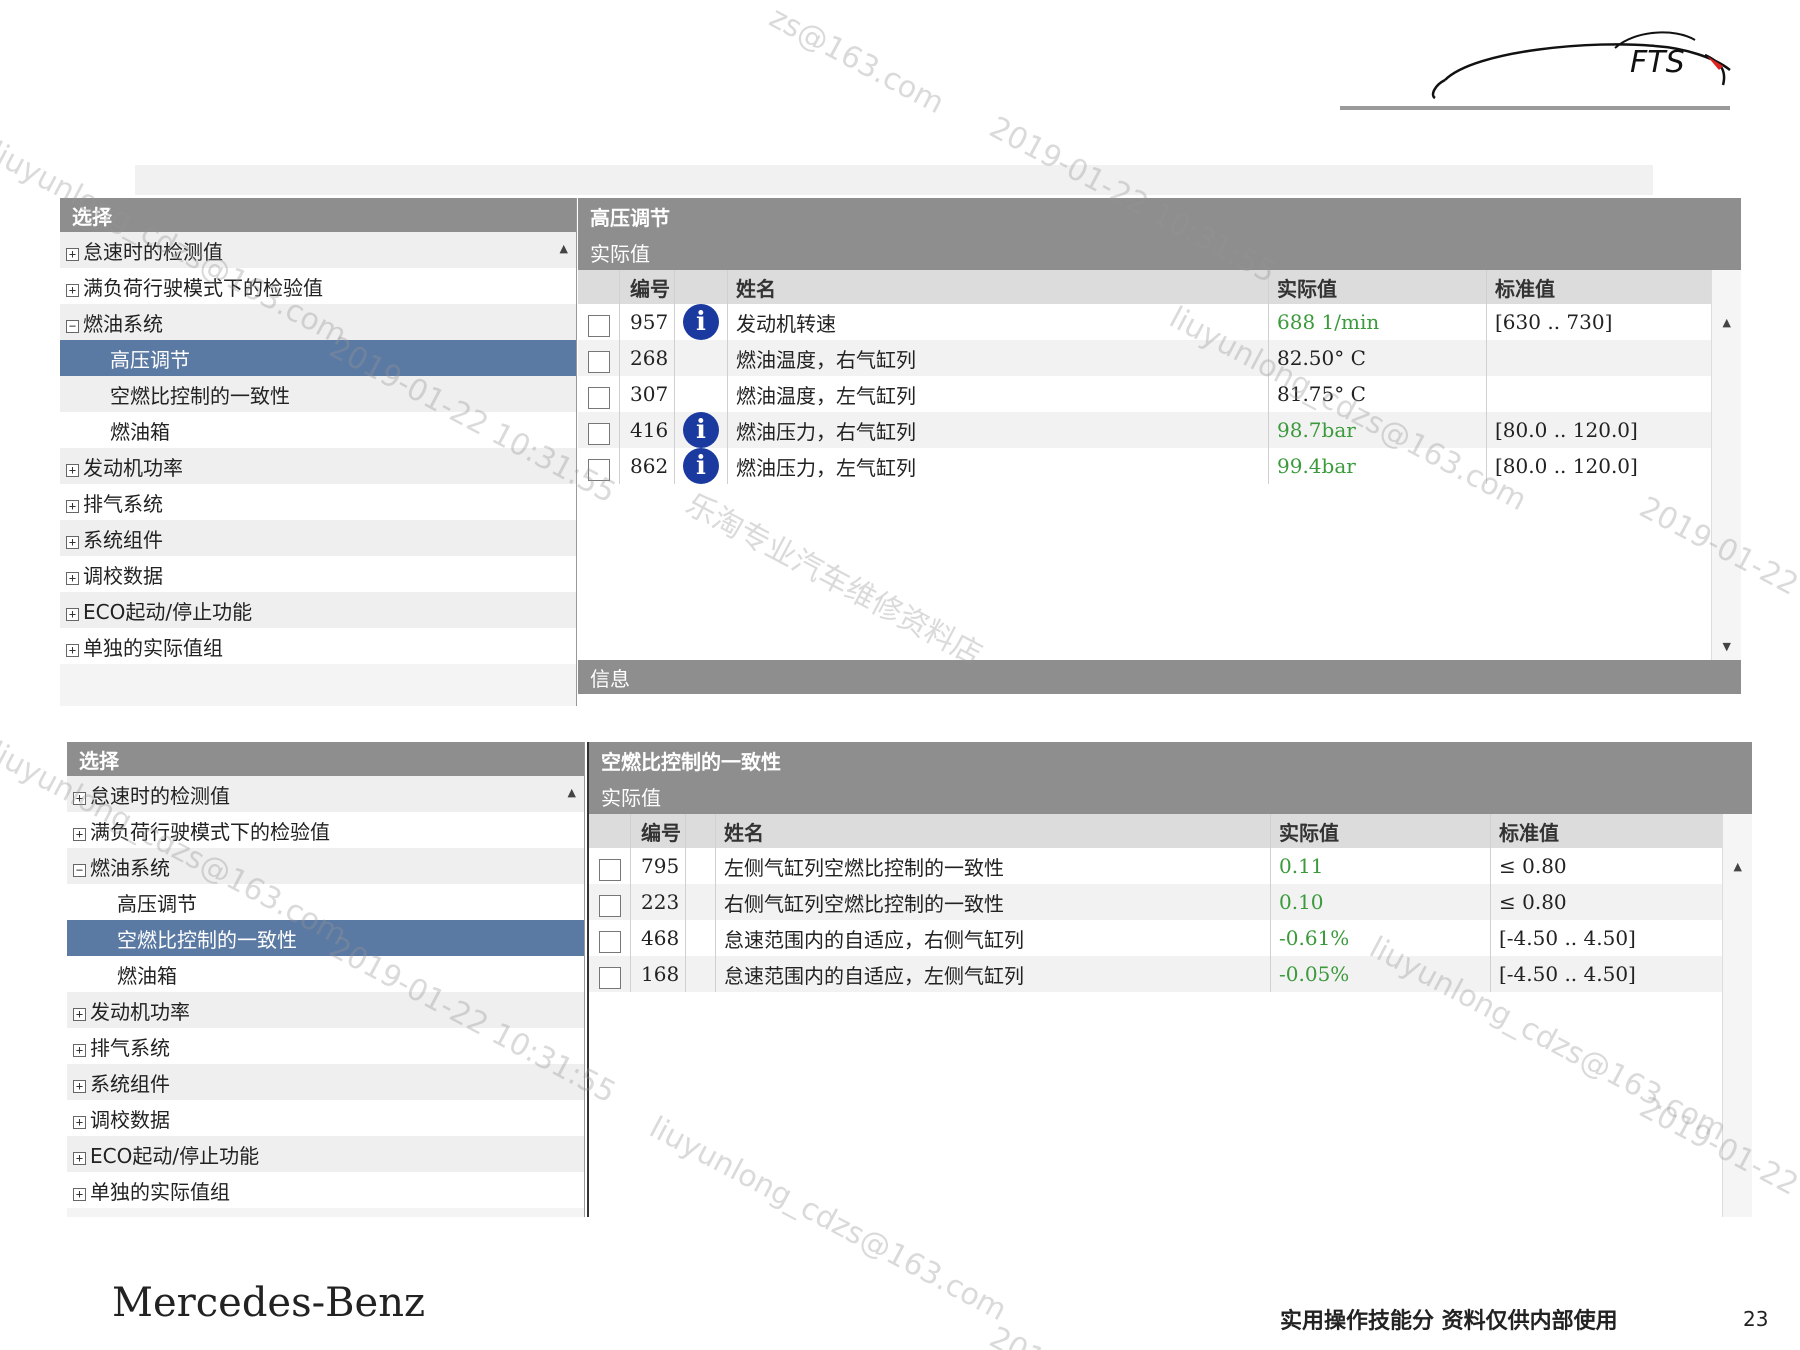 The width and height of the screenshot is (1800, 1350). Describe the element at coordinates (123, 323) in the screenshot. I see `tree-item-label: 燃油系统` at that location.